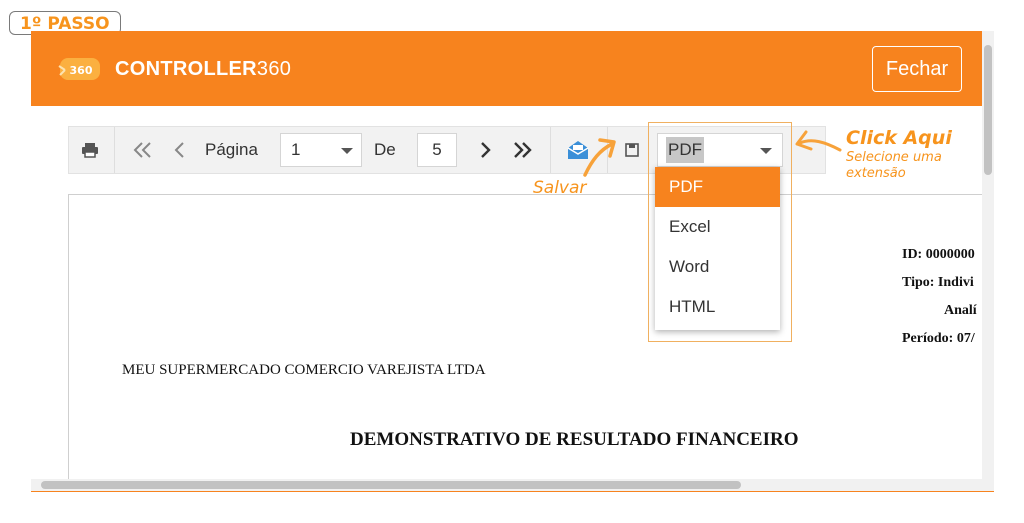  I want to click on export-format-menu: PDF Excel Word HTML, so click(717, 248).